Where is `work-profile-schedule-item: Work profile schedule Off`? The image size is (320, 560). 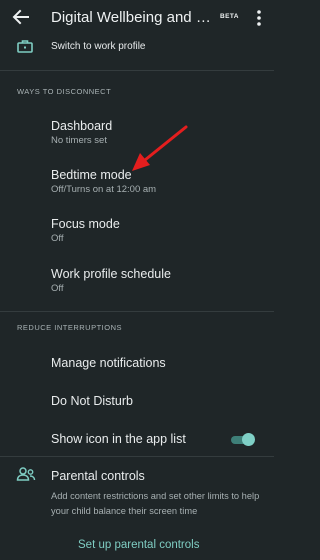 work-profile-schedule-item: Work profile schedule Off is located at coordinates (137, 279).